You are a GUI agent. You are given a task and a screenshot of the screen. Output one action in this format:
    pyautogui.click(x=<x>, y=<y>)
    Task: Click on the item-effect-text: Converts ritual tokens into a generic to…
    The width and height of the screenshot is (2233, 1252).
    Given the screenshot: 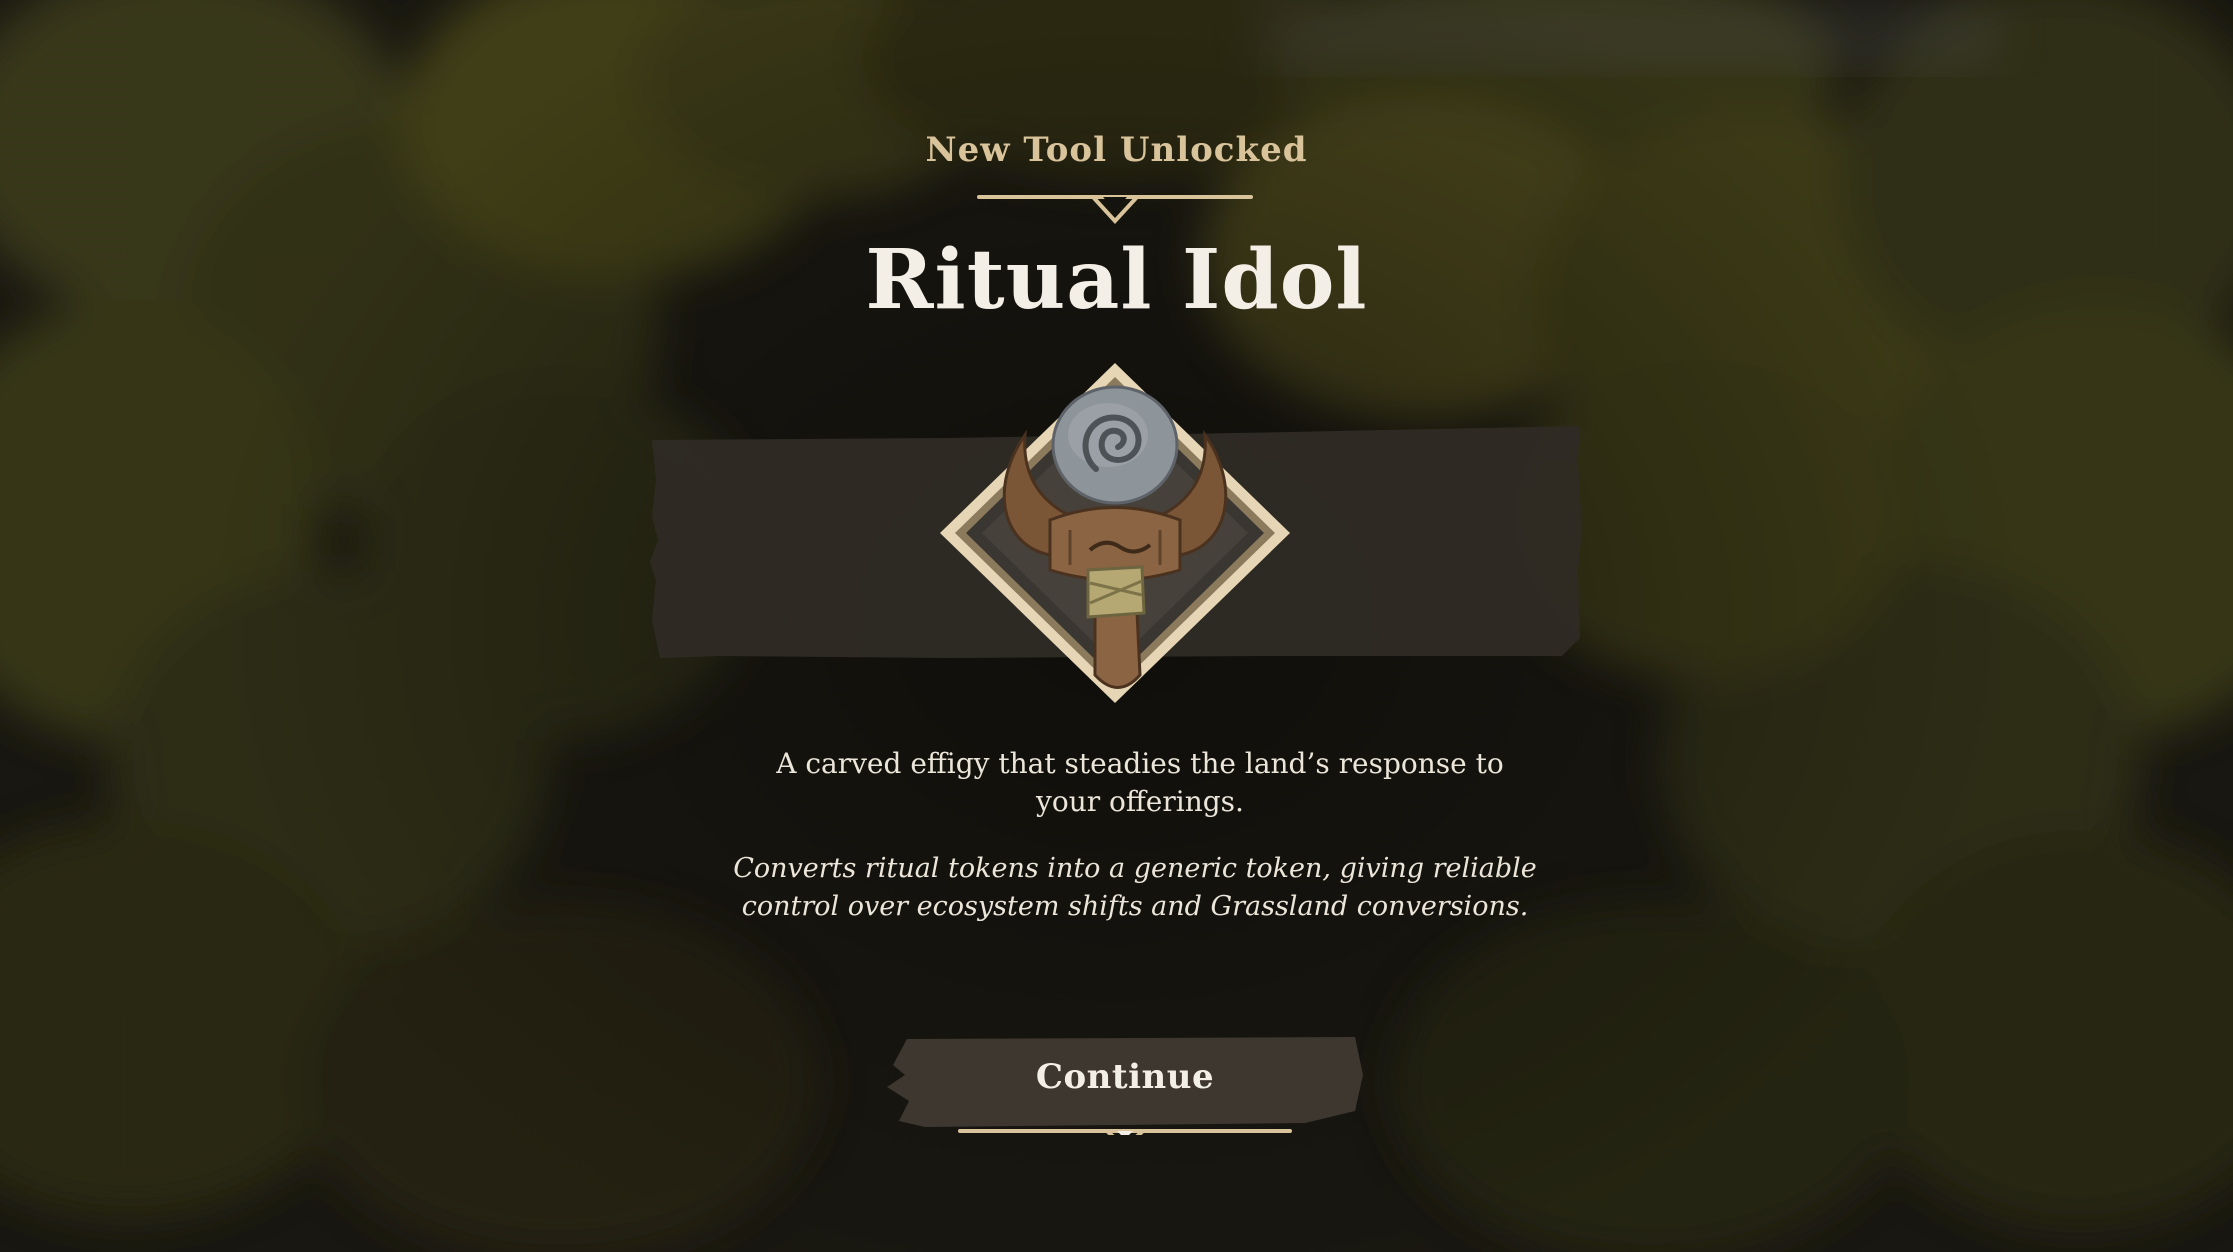 What is the action you would take?
    pyautogui.click(x=1135, y=887)
    